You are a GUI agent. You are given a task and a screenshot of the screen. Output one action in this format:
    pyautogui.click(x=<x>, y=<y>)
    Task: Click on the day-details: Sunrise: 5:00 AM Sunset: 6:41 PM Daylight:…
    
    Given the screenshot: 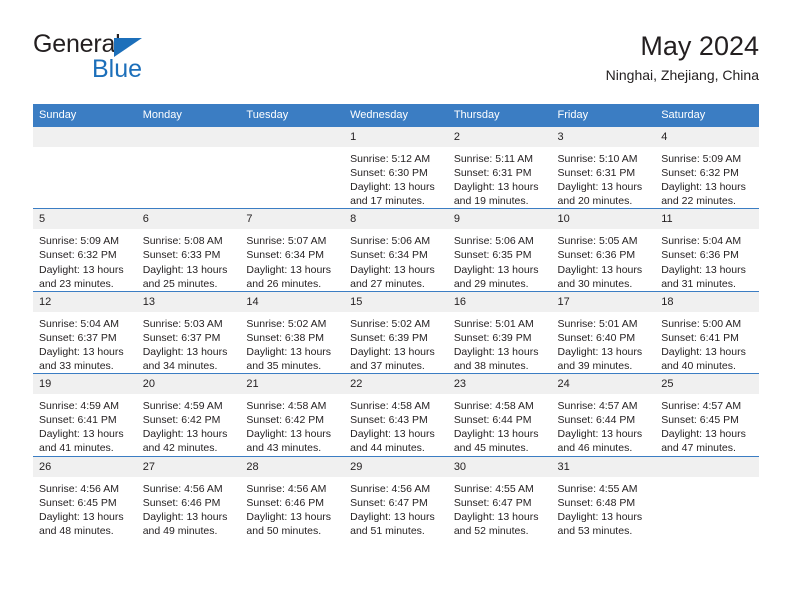 What is the action you would take?
    pyautogui.click(x=707, y=342)
    